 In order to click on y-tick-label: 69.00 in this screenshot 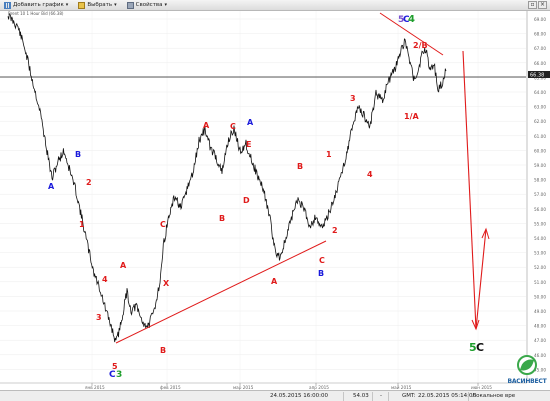, I will do `click(540, 19)`.